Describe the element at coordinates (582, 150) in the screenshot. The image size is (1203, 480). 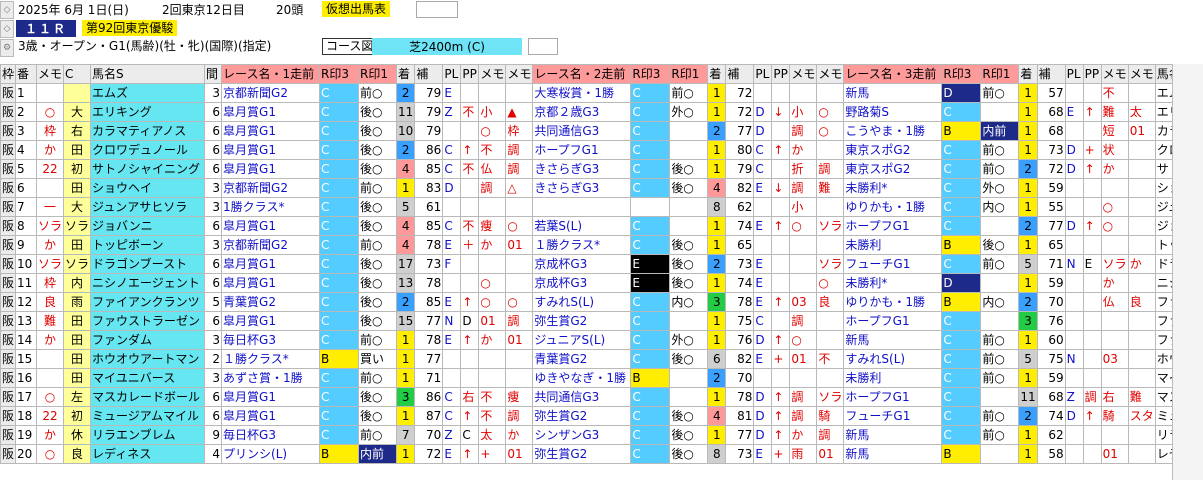
I see `cell-r2: ホープフG1` at that location.